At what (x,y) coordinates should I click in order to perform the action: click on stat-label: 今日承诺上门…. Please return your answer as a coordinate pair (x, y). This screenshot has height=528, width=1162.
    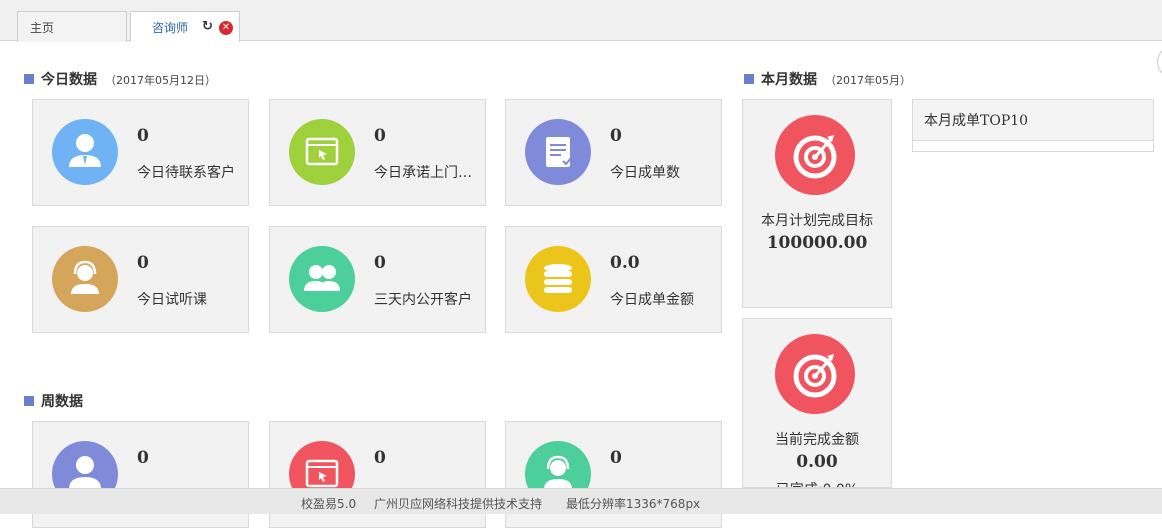
    Looking at the image, I should click on (423, 173).